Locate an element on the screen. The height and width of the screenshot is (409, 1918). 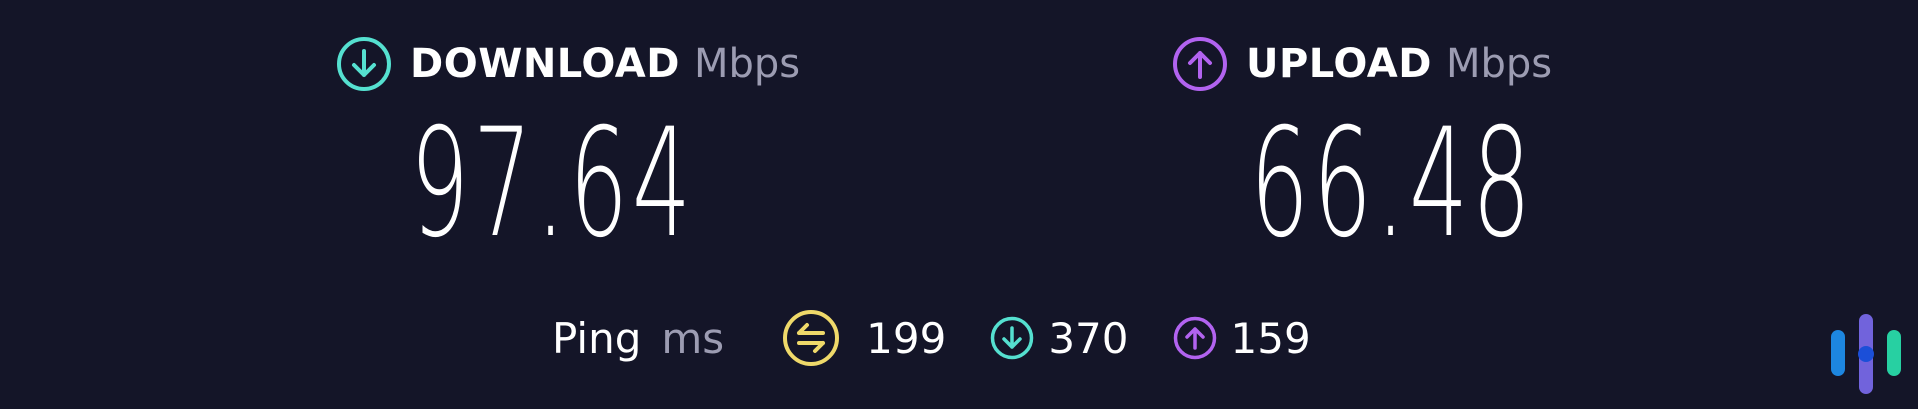
download-header: DOWNLOAD Mbps is located at coordinates (568, 64).